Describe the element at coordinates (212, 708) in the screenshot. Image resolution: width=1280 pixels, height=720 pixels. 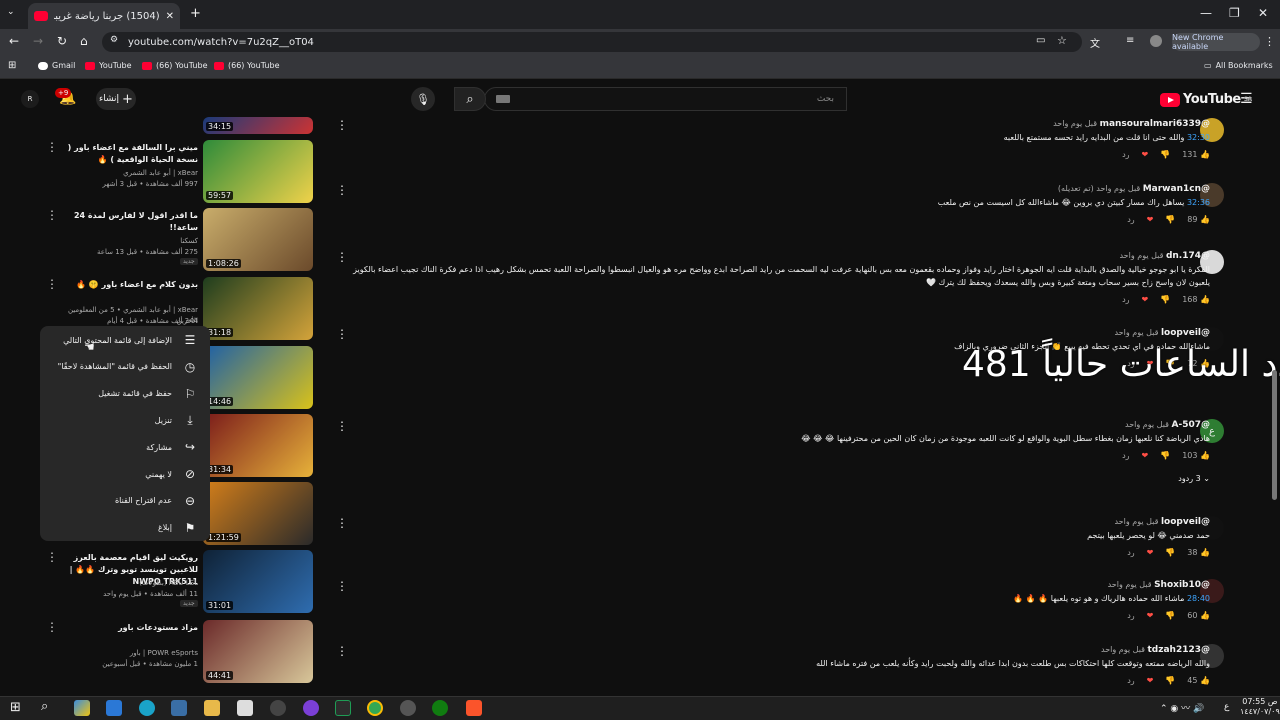
I see `file-explorer-icon` at that location.